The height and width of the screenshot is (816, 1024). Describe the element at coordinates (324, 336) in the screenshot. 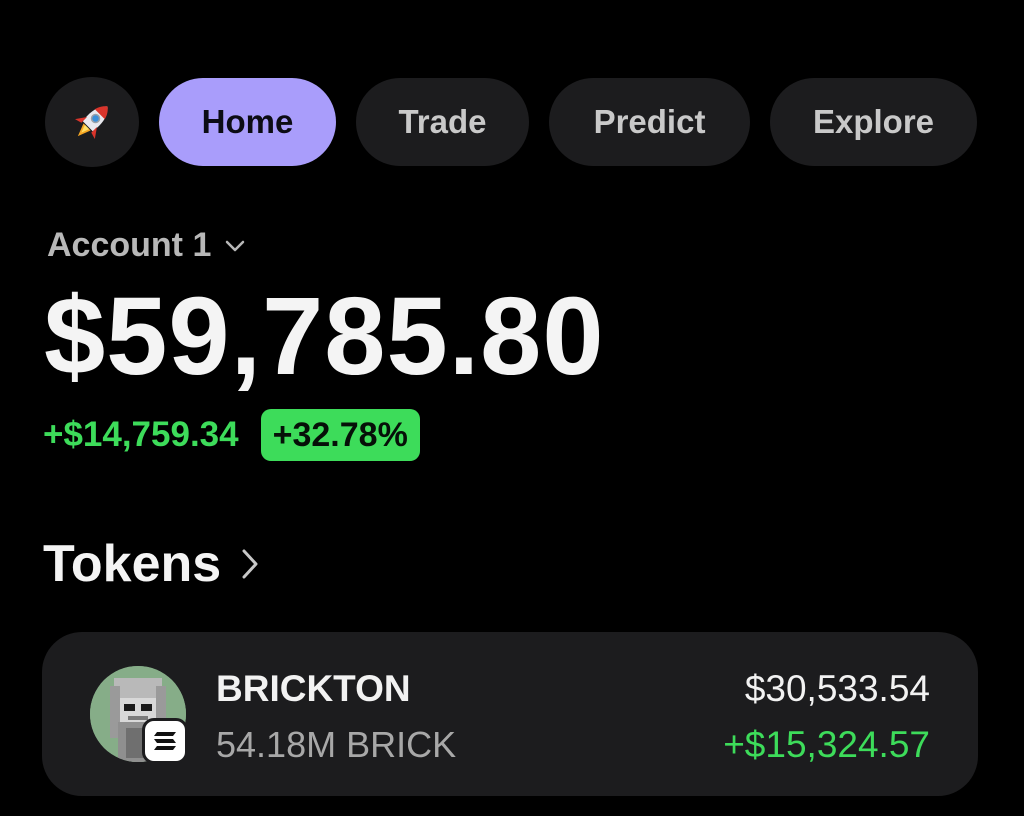

I see `total-balance: $59,785.80` at that location.